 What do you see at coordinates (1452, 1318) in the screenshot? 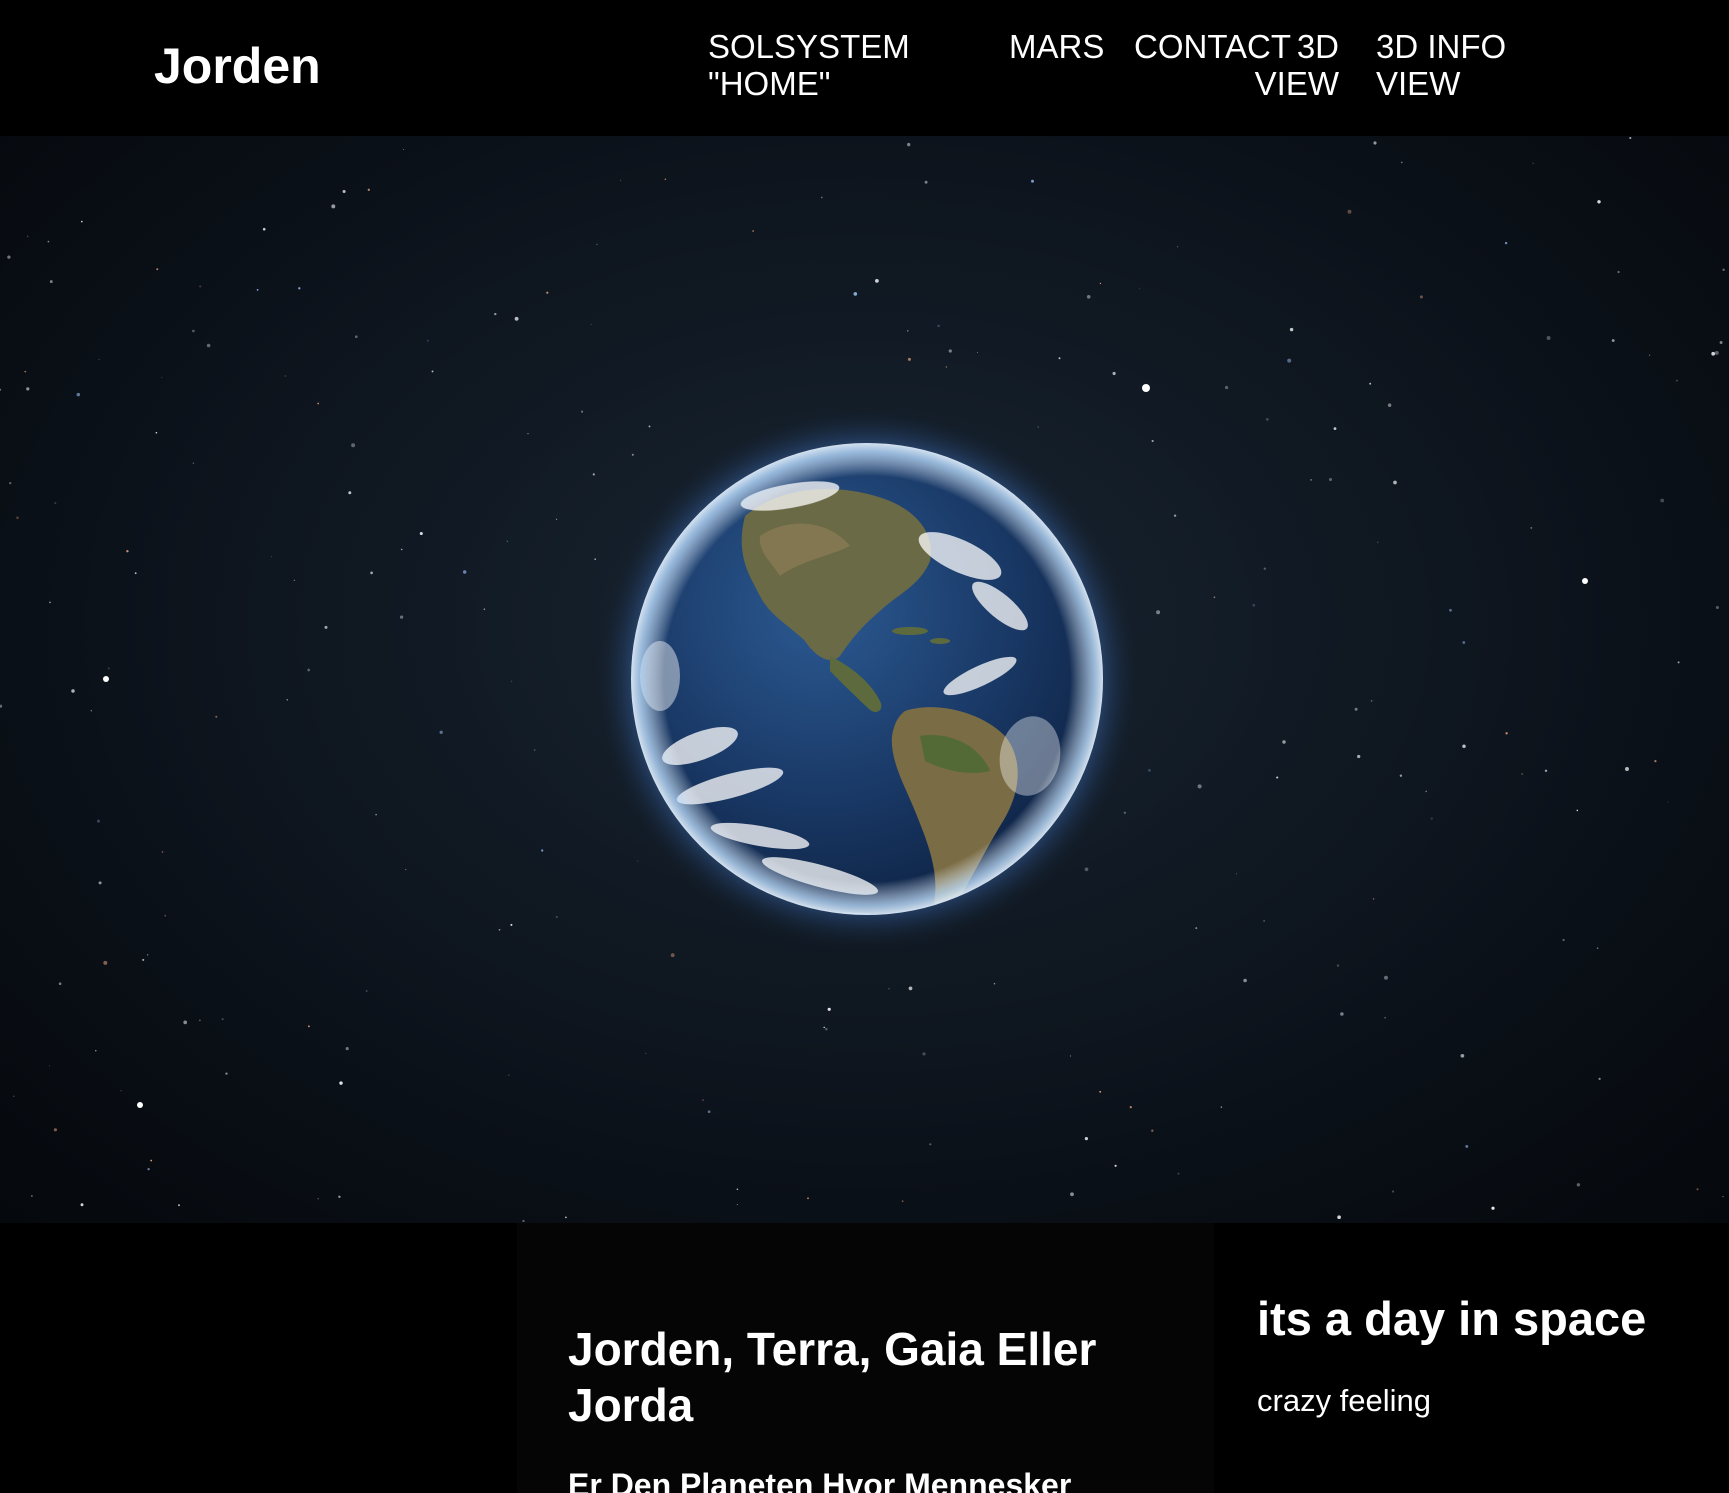
I see `aside-title: its a day in space` at bounding box center [1452, 1318].